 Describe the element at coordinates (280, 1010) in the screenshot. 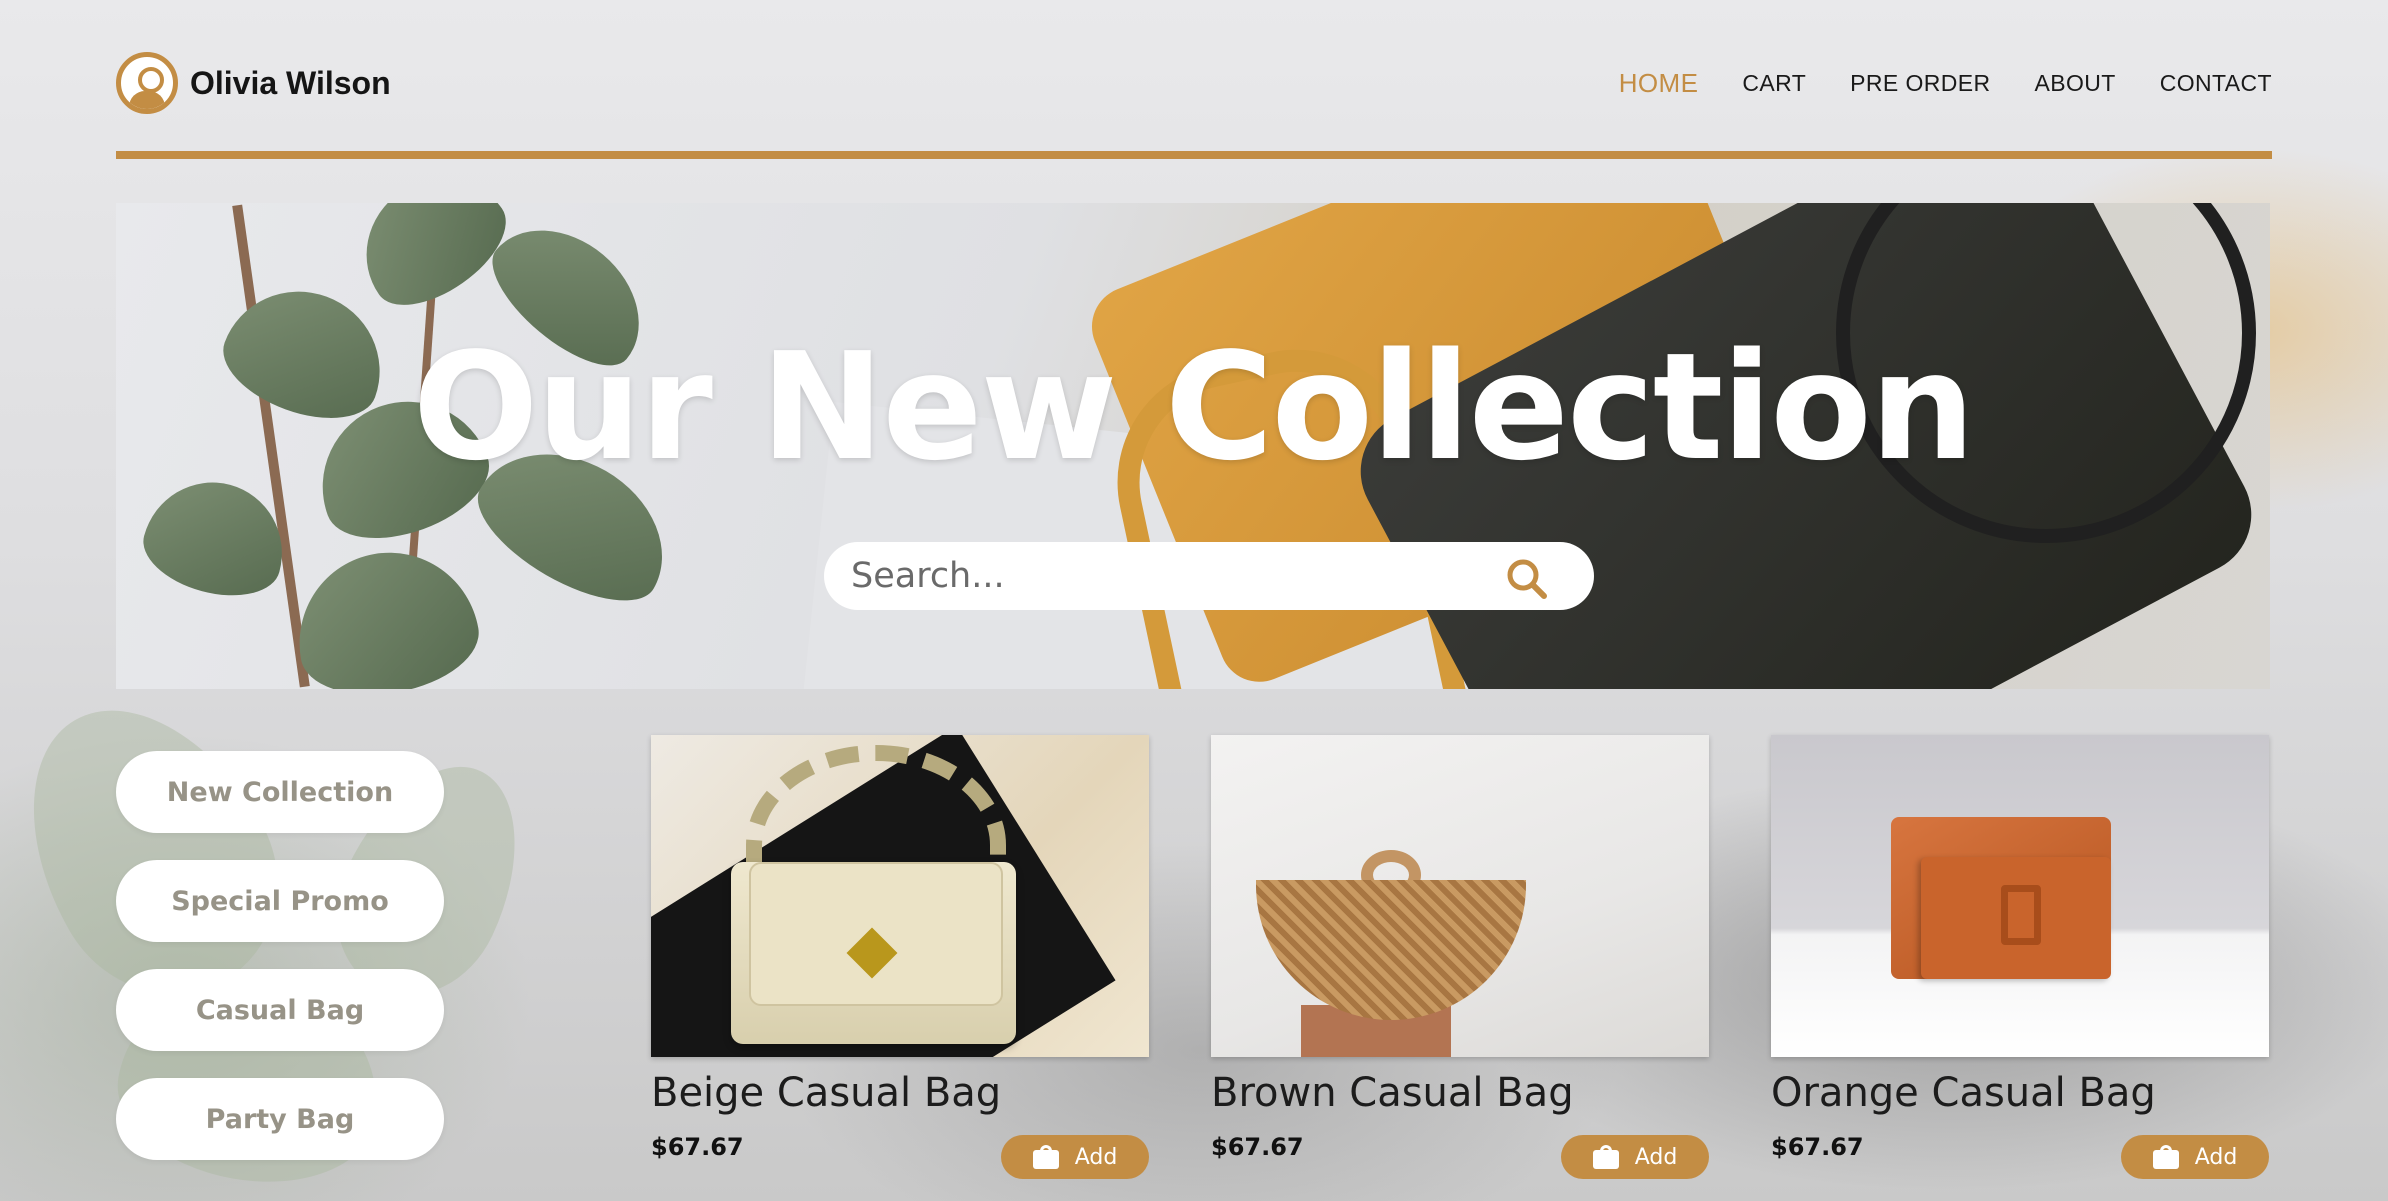

I see `category-casual-bag: Casual Bag` at that location.